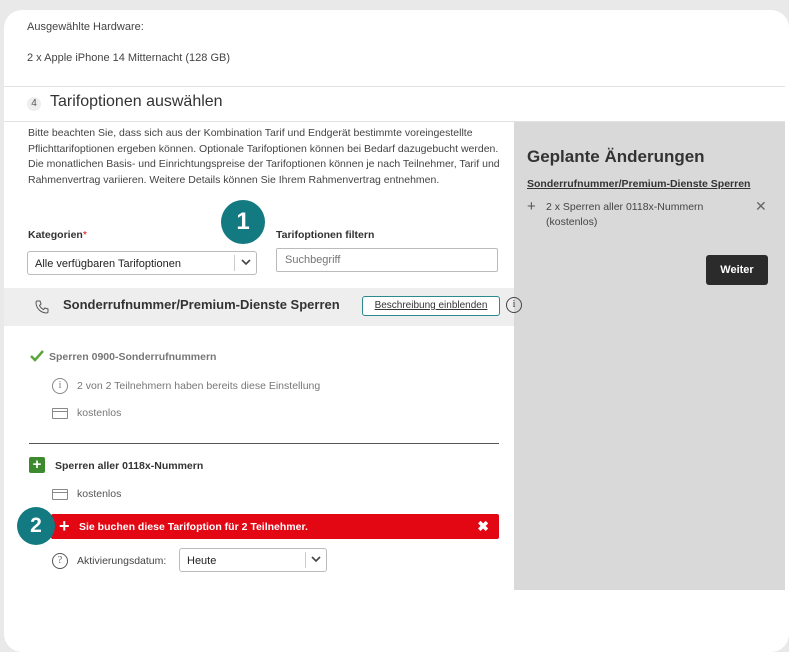 The width and height of the screenshot is (789, 652). What do you see at coordinates (84, 235) in the screenshot?
I see `required-mark: *` at bounding box center [84, 235].